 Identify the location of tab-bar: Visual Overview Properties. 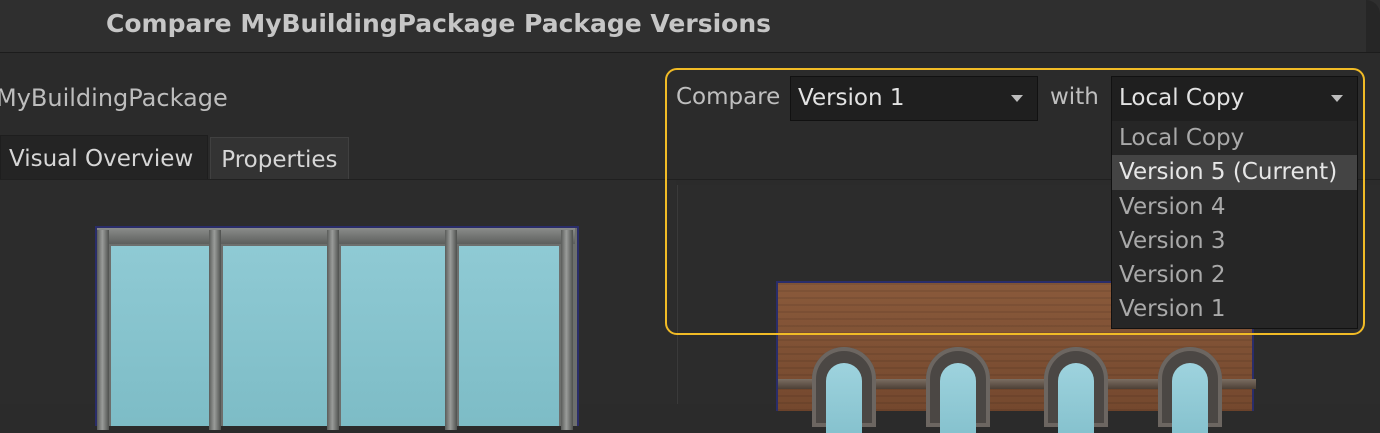
(174, 158).